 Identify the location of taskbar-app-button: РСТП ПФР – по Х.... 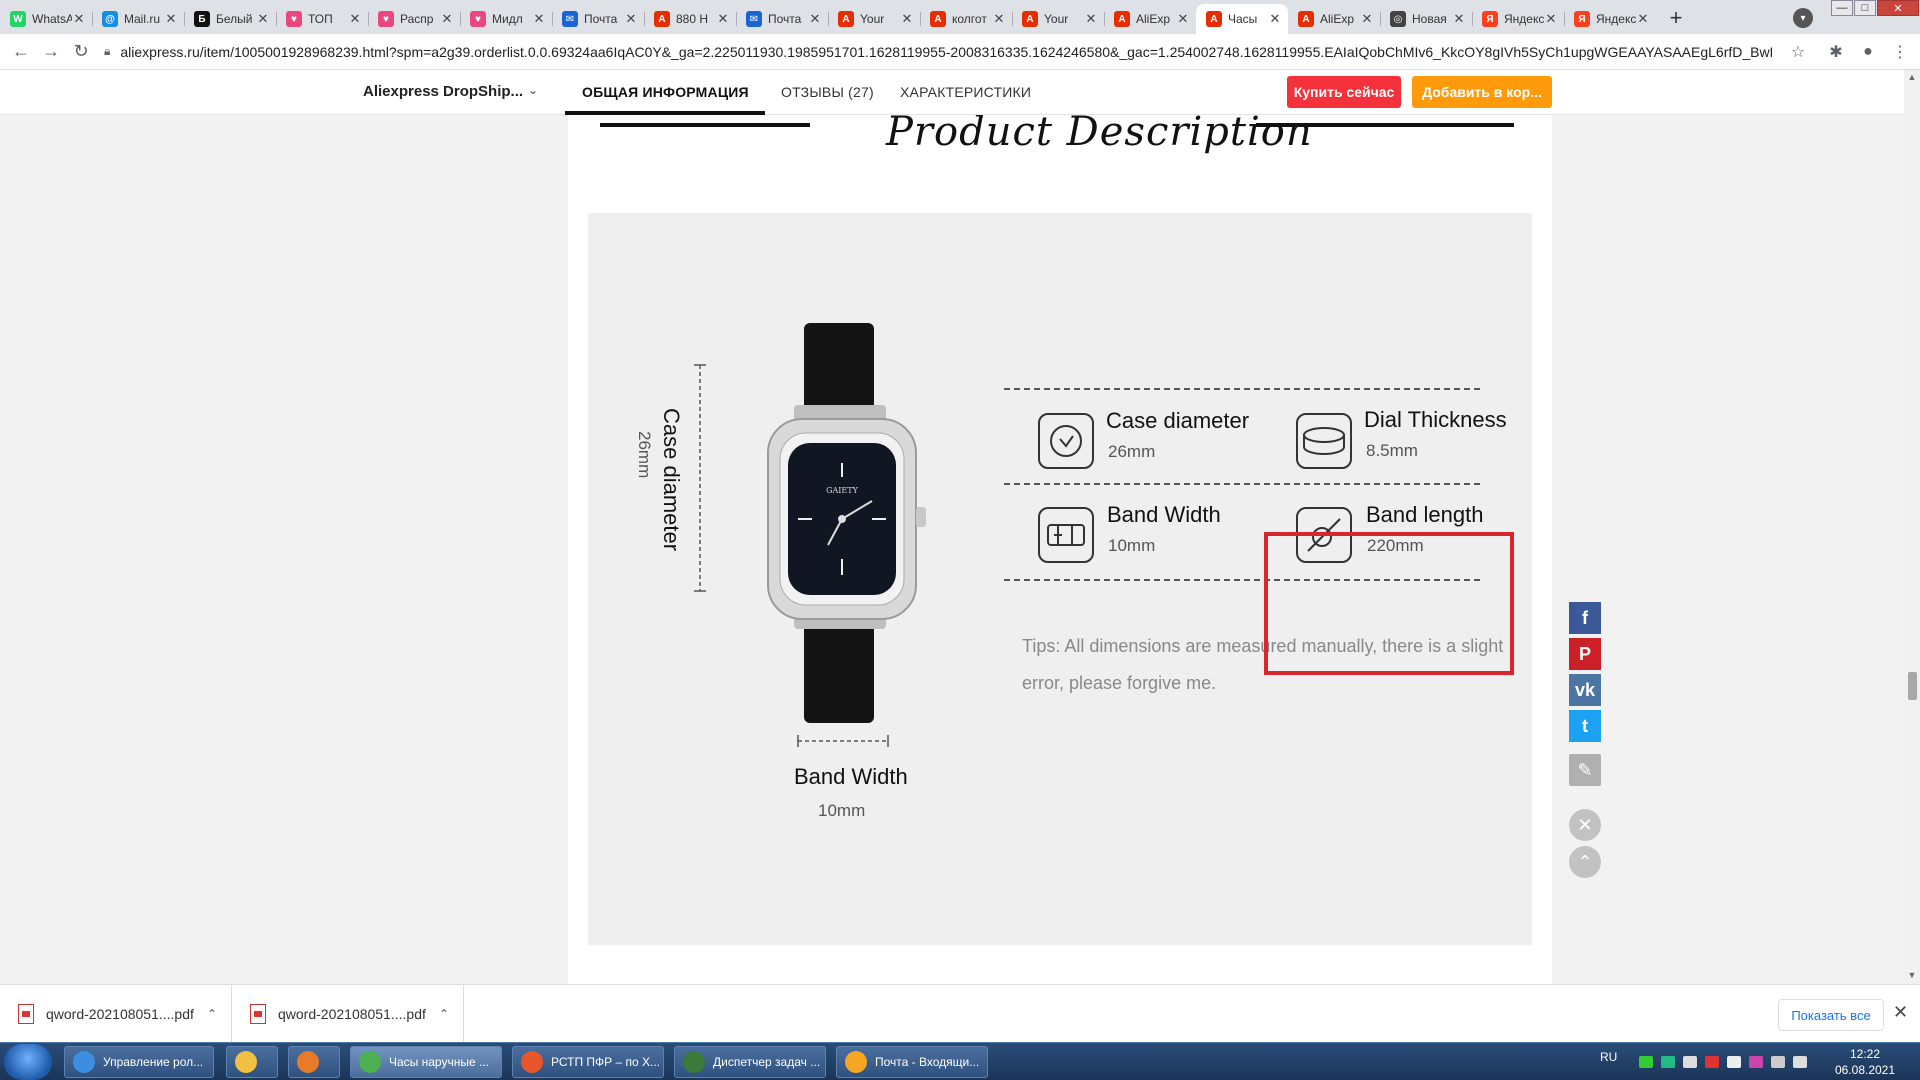
(588, 1062).